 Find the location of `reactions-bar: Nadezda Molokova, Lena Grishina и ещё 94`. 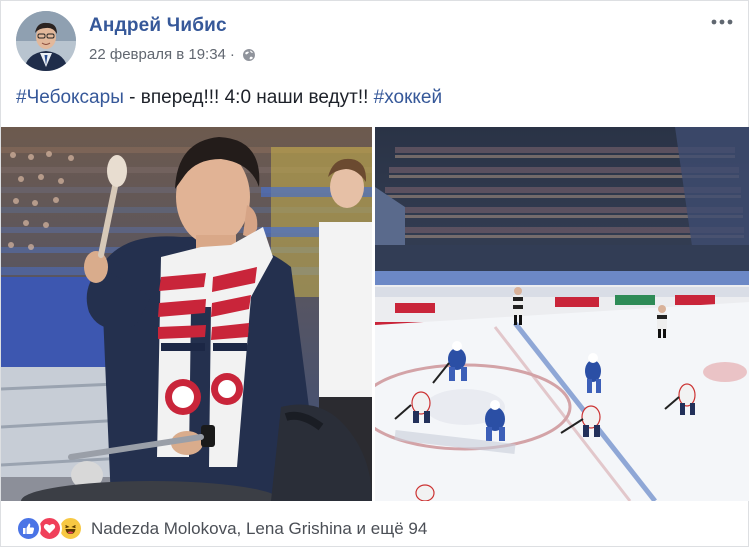

reactions-bar: Nadezda Molokova, Lena Grishina и ещё 94 is located at coordinates (221, 528).